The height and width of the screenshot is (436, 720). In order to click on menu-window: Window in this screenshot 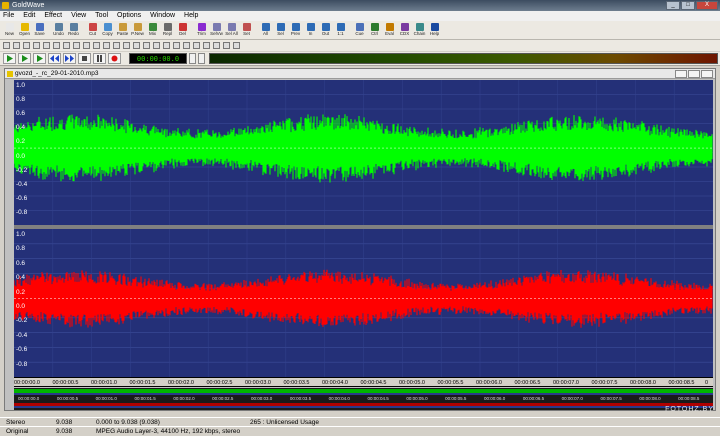, I will do `click(162, 16)`.